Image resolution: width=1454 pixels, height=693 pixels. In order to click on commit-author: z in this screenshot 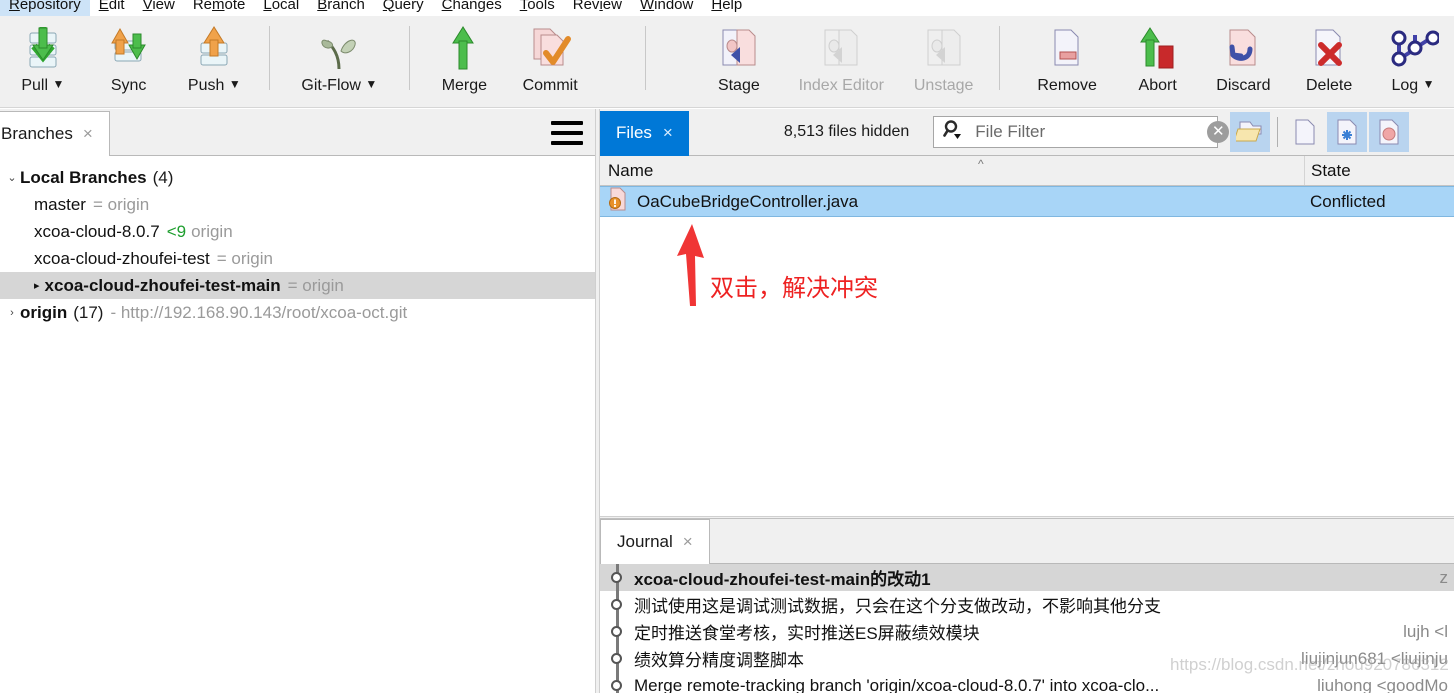, I will do `click(1444, 577)`.